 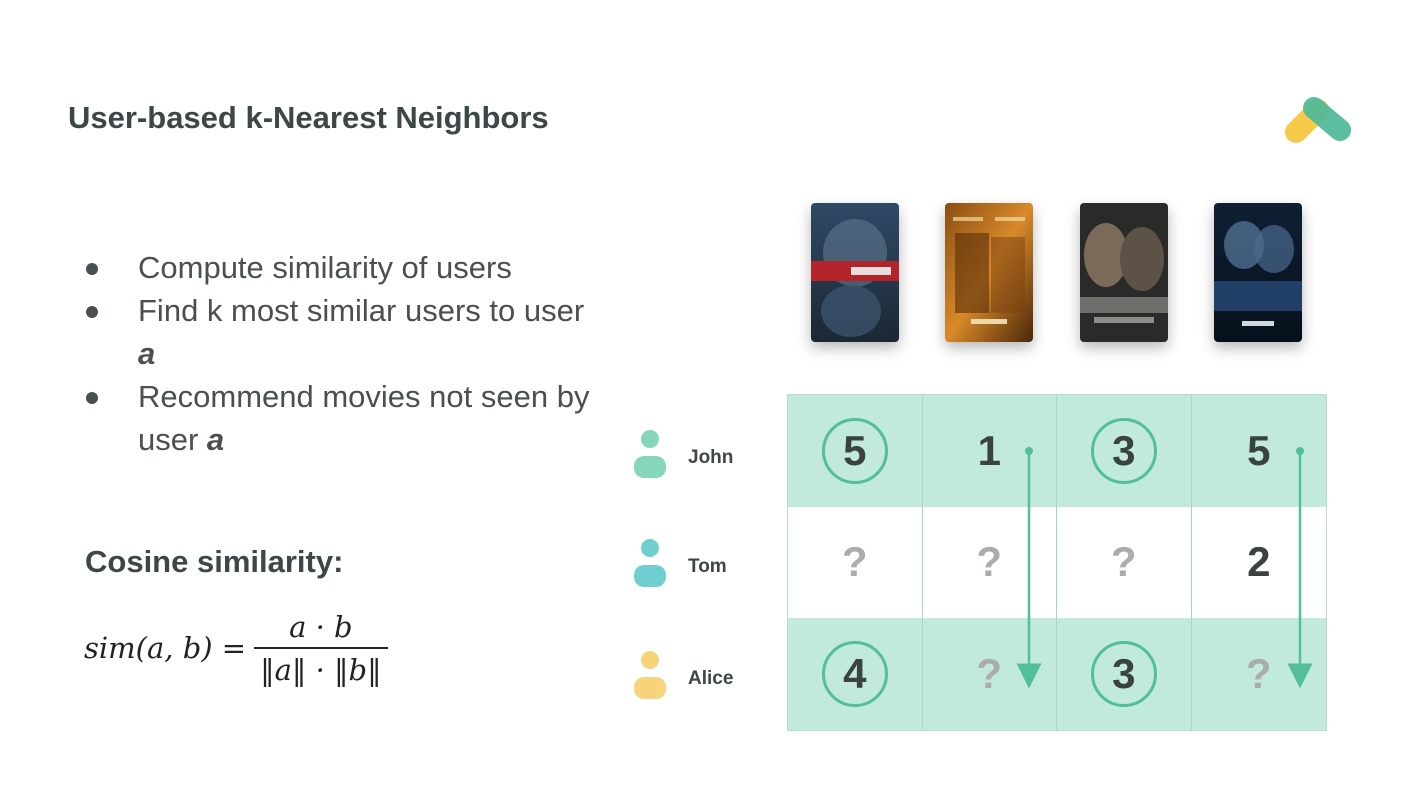 What do you see at coordinates (361, 310) in the screenshot?
I see `bullet-text: Find k most similar users to user` at bounding box center [361, 310].